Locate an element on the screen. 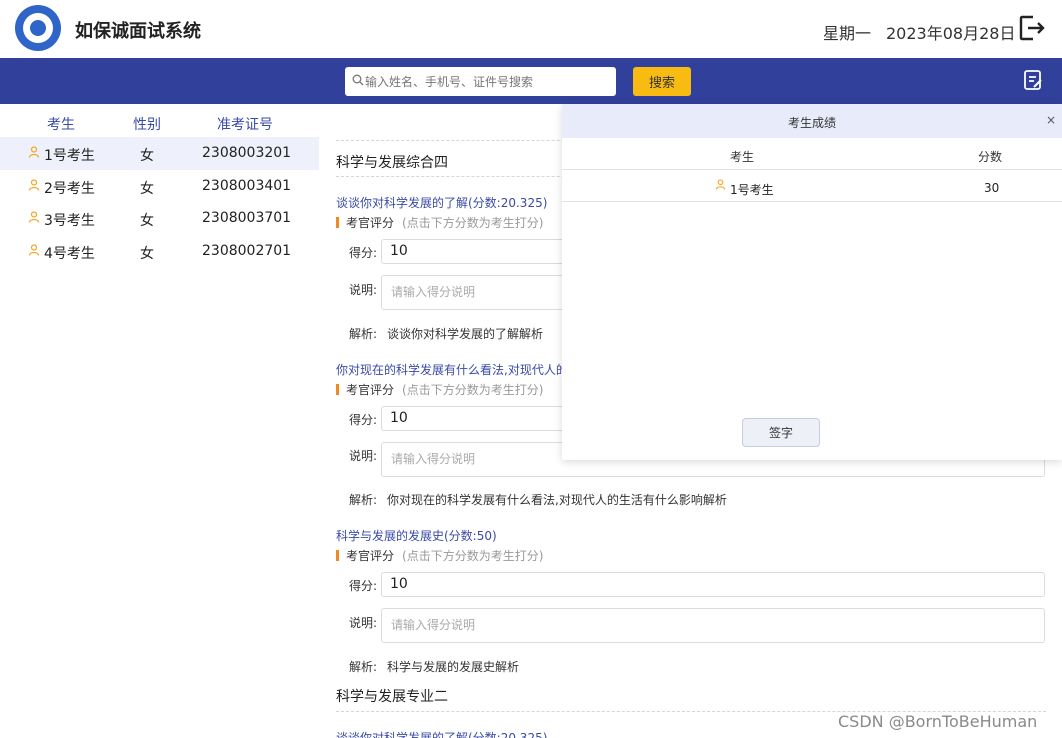  column-header-exam-no: 准考证号 is located at coordinates (245, 125).